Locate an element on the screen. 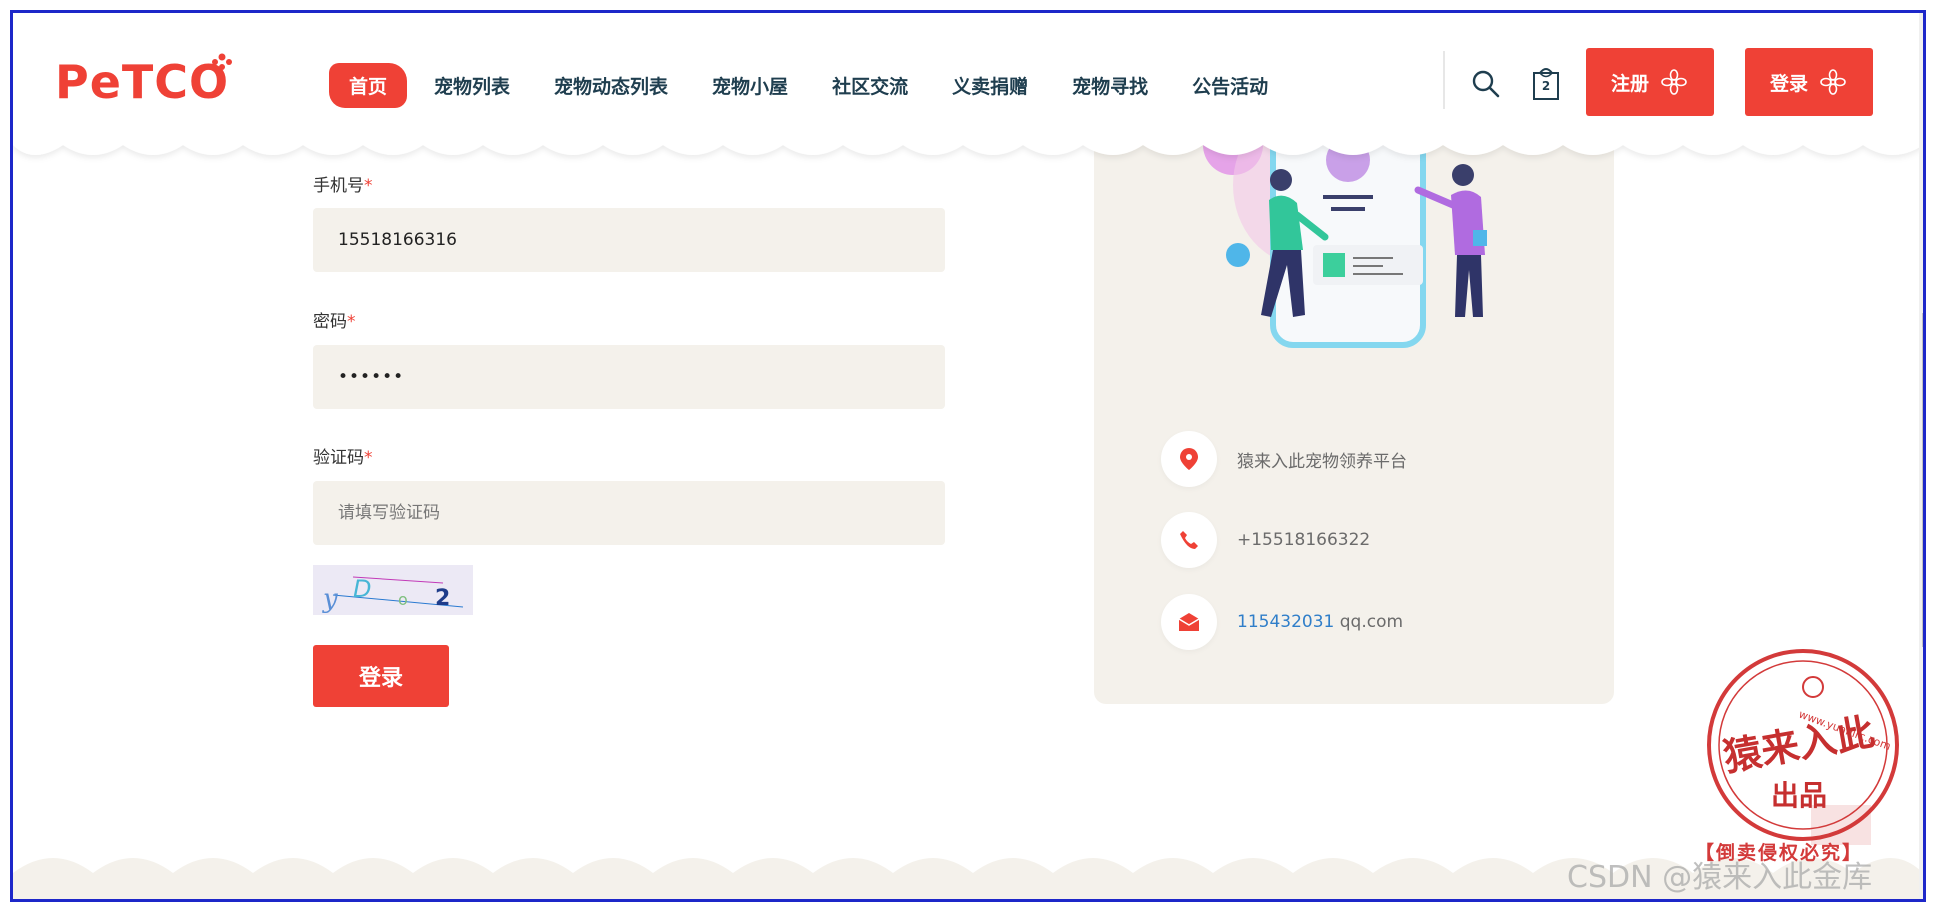 The height and width of the screenshot is (914, 1946). phone-input is located at coordinates (629, 240).